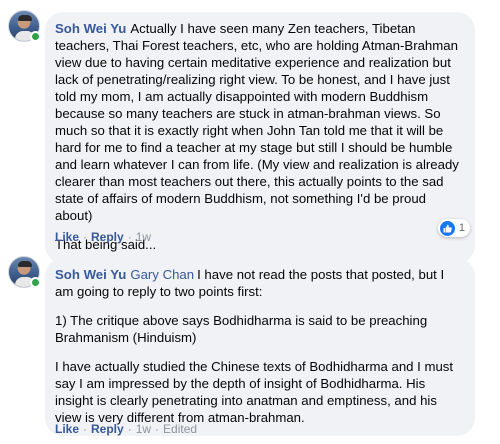 This screenshot has width=500, height=444. What do you see at coordinates (162, 274) in the screenshot?
I see `mentioned-user: Gary Chan` at bounding box center [162, 274].